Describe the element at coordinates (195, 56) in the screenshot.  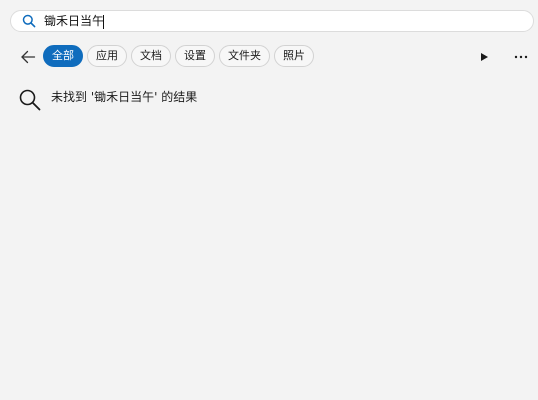
I see `filter-chip-settings: 设置` at that location.